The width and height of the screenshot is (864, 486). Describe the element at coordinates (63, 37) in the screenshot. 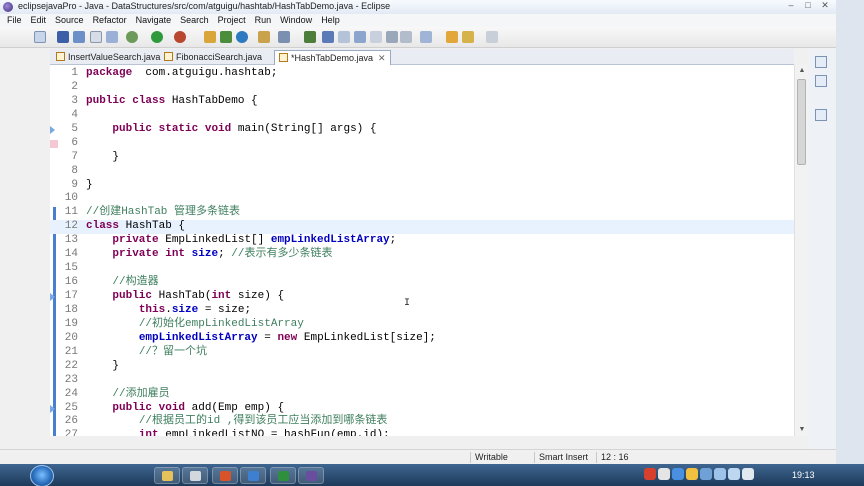

I see `save-icon` at that location.